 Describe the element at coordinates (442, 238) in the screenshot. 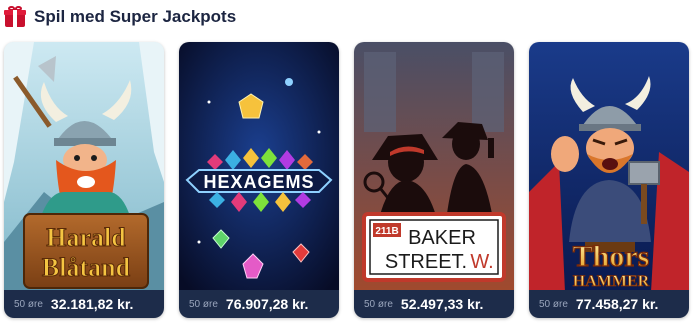

I see `sign-line1: BAKER` at that location.